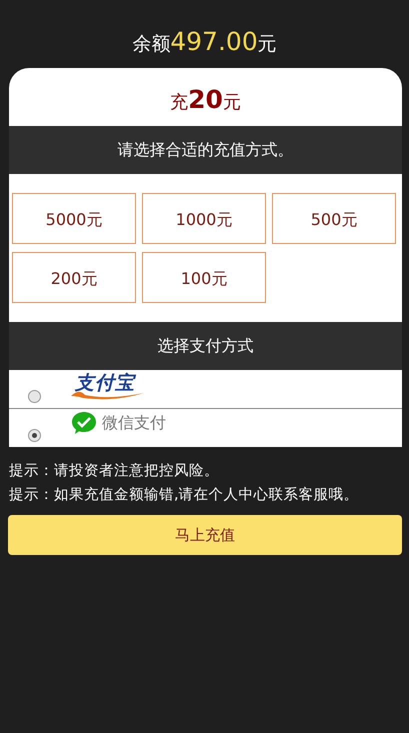 This screenshot has height=733, width=409. Describe the element at coordinates (214, 42) in the screenshot. I see `balance-amount: 497.00` at that location.